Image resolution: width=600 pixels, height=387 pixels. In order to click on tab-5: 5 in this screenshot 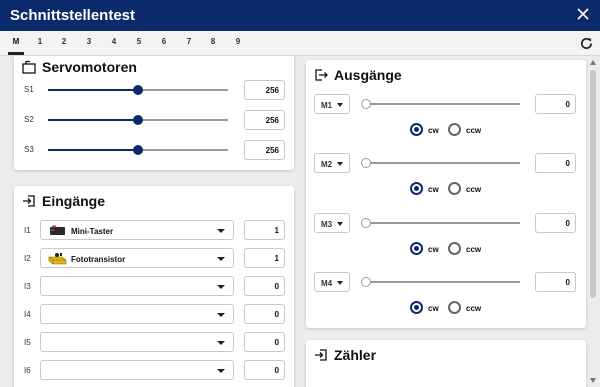, I will do `click(139, 41)`.